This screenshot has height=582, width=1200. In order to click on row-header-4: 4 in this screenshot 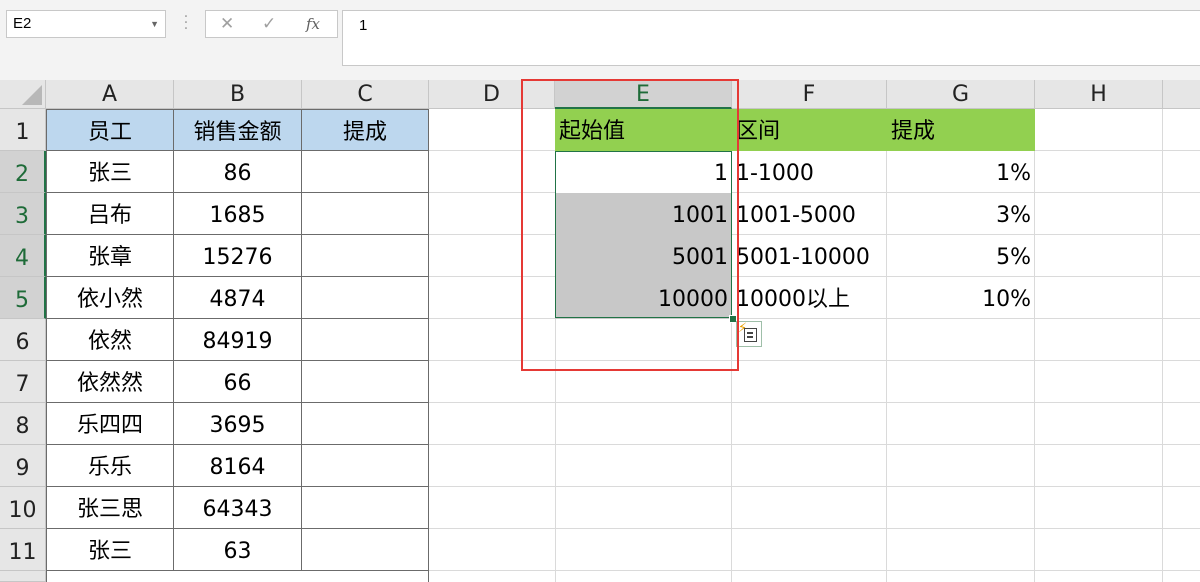, I will do `click(23, 256)`.